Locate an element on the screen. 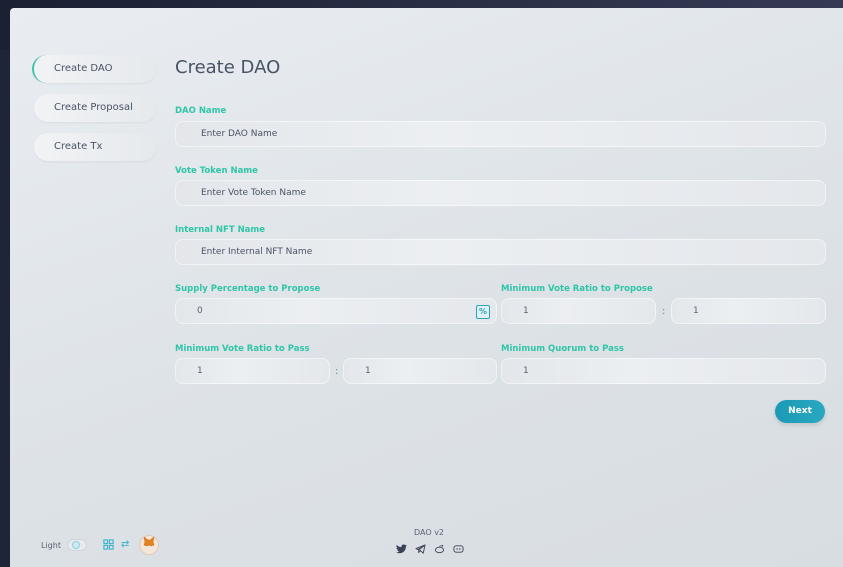 This screenshot has height=567, width=843. supply-percentage-label: Supply Percentage to Propose is located at coordinates (248, 289).